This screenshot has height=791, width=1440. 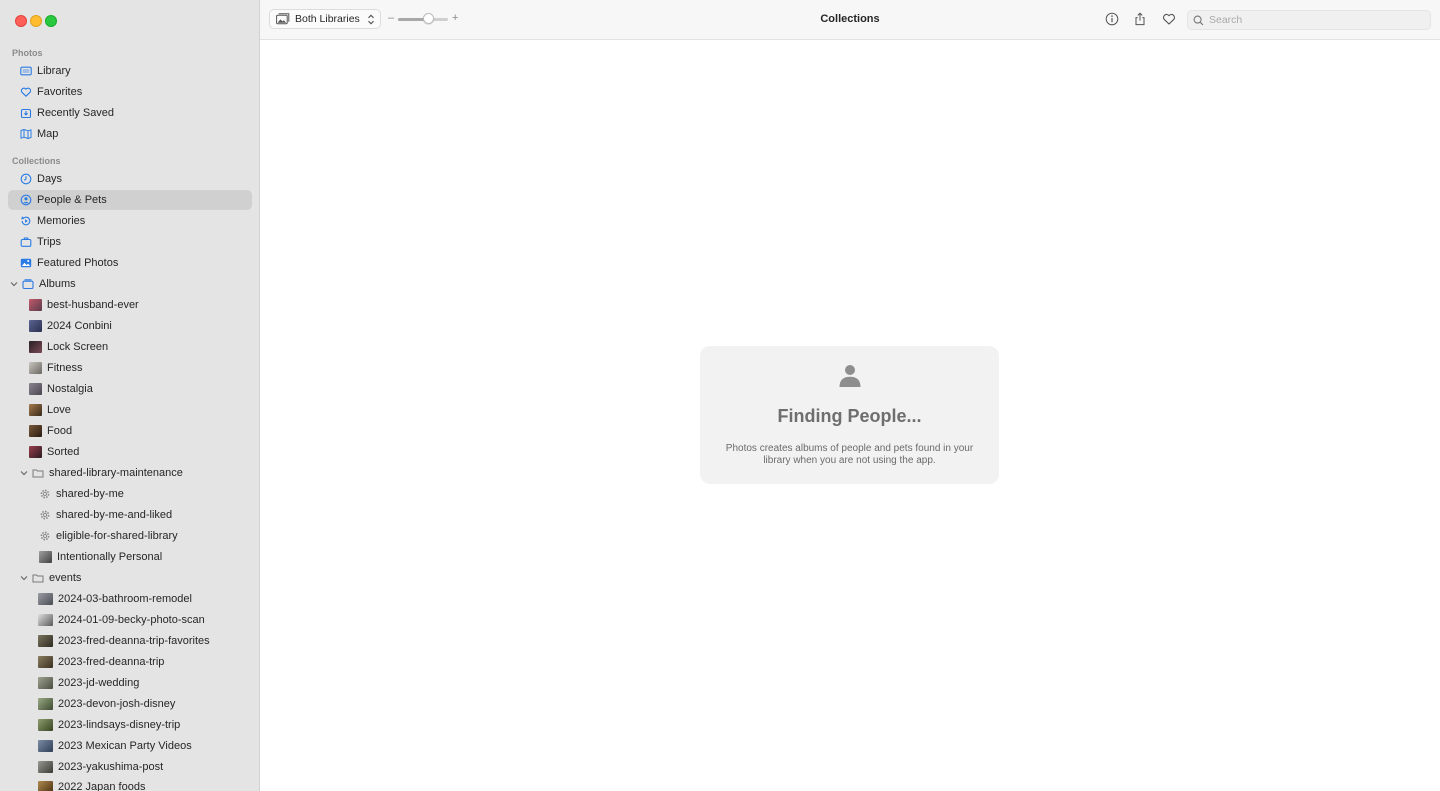 I want to click on minimize-window-button, so click(x=36, y=21).